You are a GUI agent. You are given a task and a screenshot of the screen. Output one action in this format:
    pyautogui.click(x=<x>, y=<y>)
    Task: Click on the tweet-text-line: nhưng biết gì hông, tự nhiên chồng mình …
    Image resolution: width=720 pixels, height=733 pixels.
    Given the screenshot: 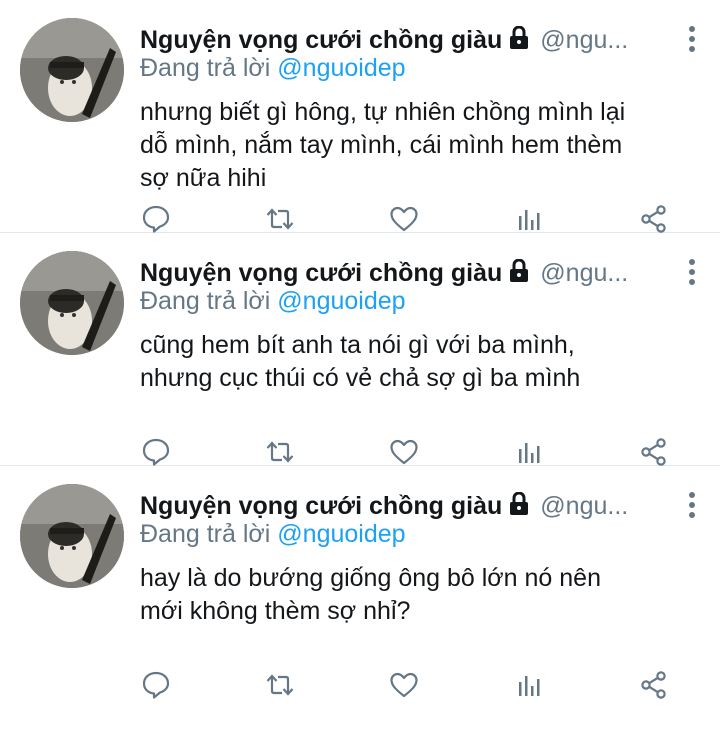 What is the action you would take?
    pyautogui.click(x=383, y=112)
    